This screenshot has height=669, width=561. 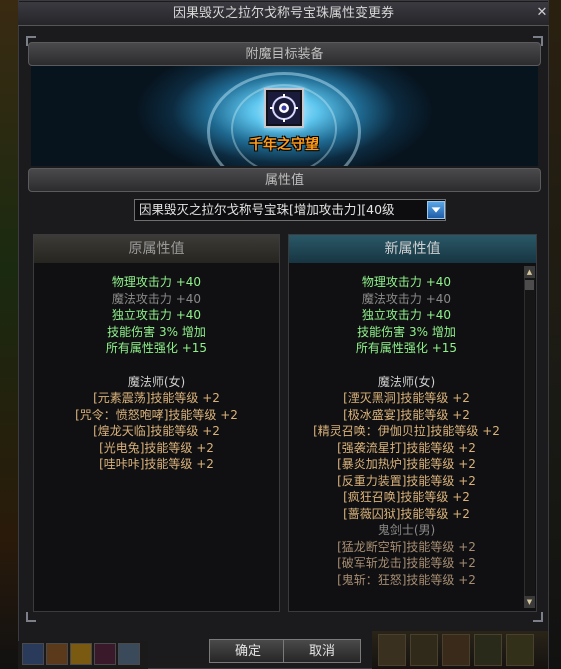 I want to click on skill-line: [反重力装置]技能等级 +2, so click(x=406, y=480).